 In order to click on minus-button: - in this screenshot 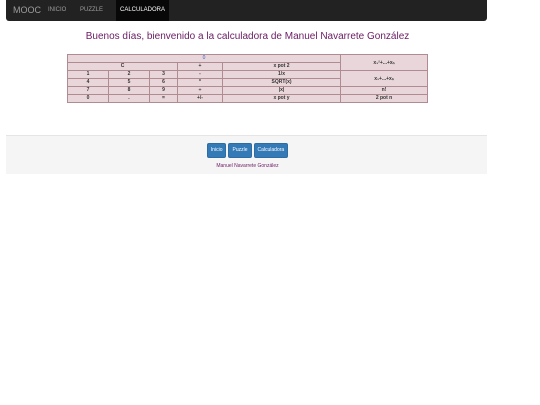, I will do `click(200, 74)`.